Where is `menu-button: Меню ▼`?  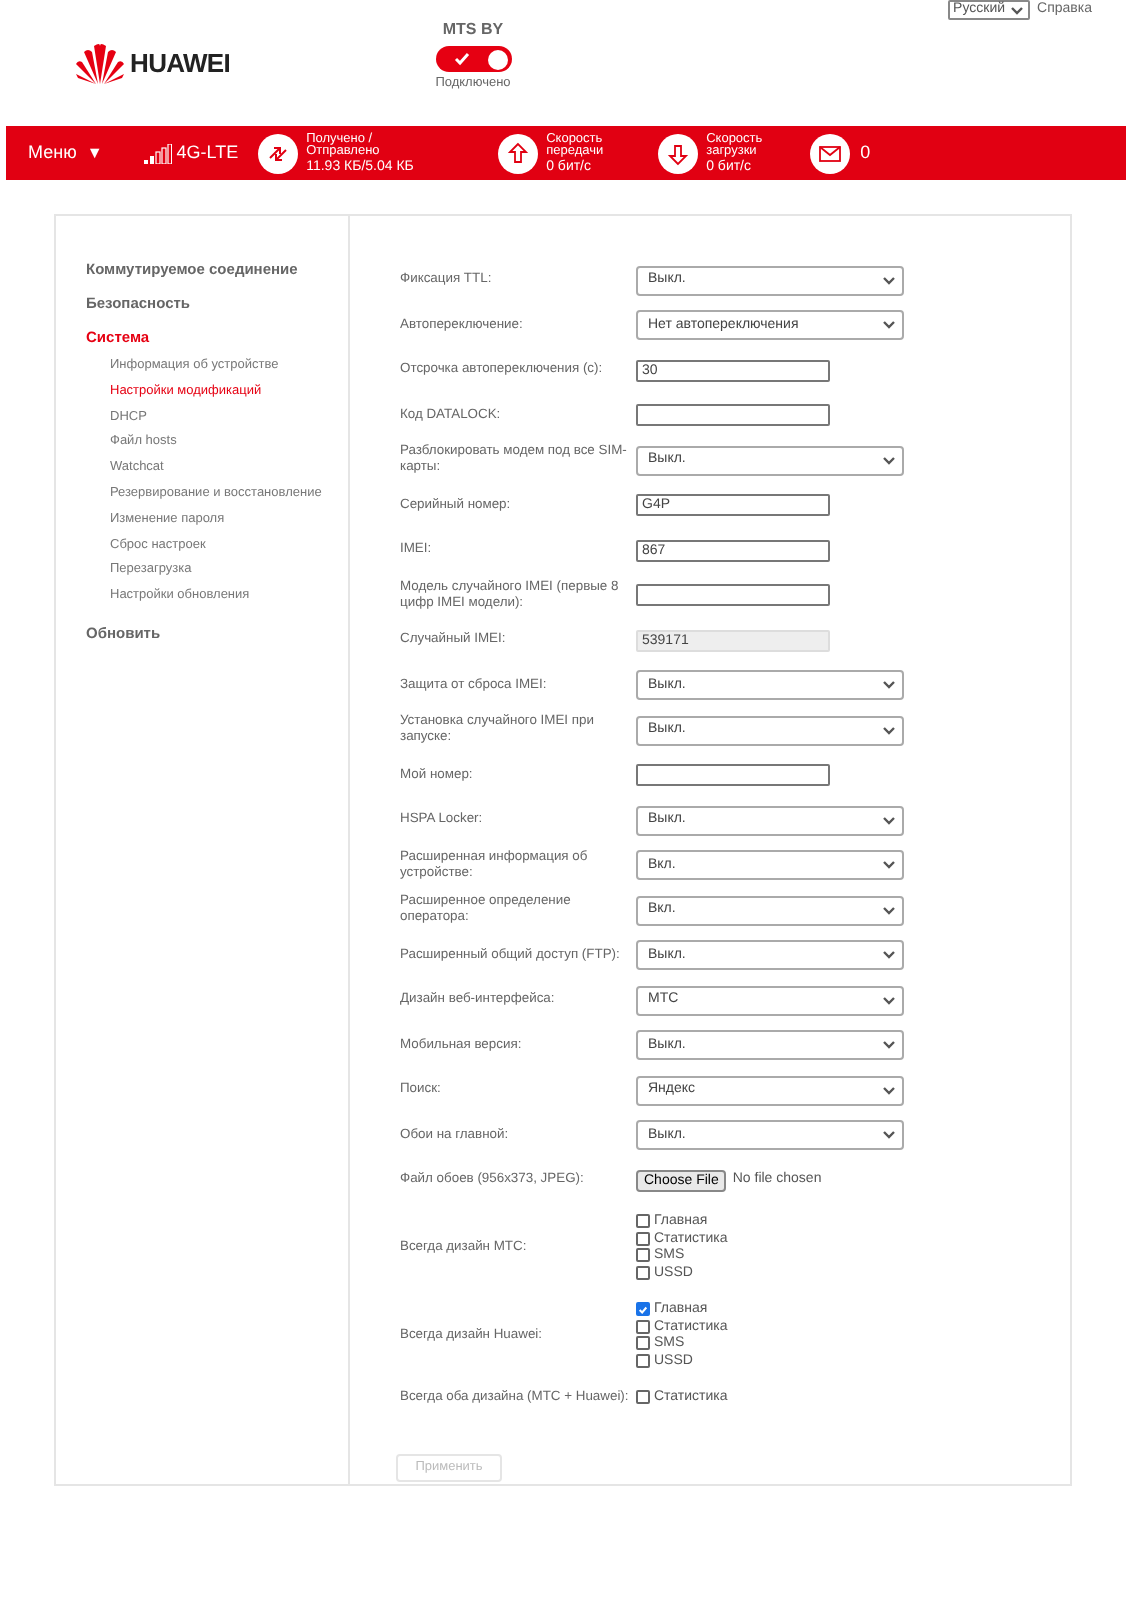
menu-button: Меню ▼ is located at coordinates (65, 153).